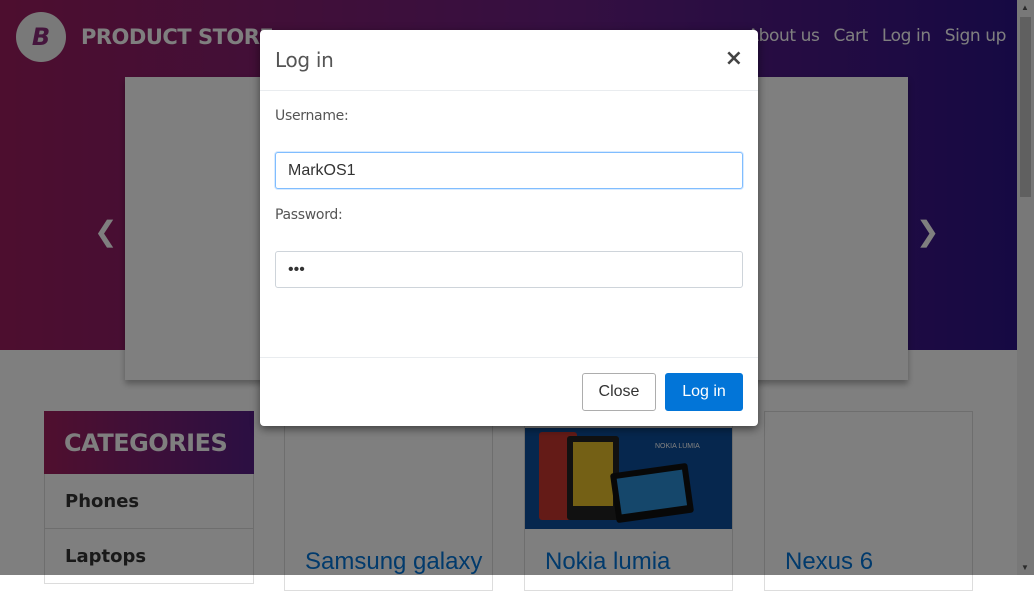 This screenshot has height=591, width=1034. Describe the element at coordinates (734, 58) in the screenshot. I see `close-icon: ×` at that location.